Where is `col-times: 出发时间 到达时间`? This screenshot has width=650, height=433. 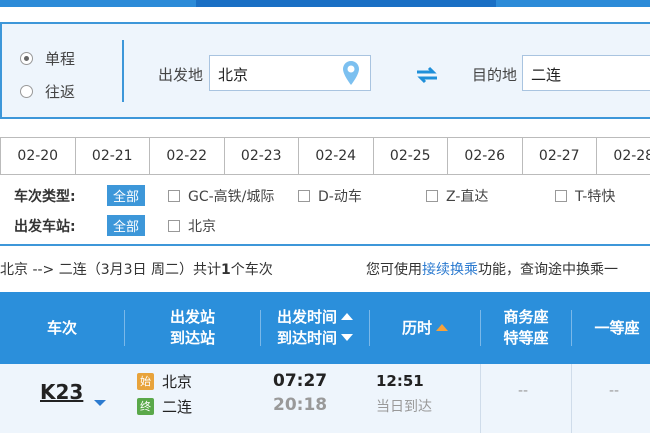
col-times: 出发时间 到达时间 is located at coordinates (315, 328).